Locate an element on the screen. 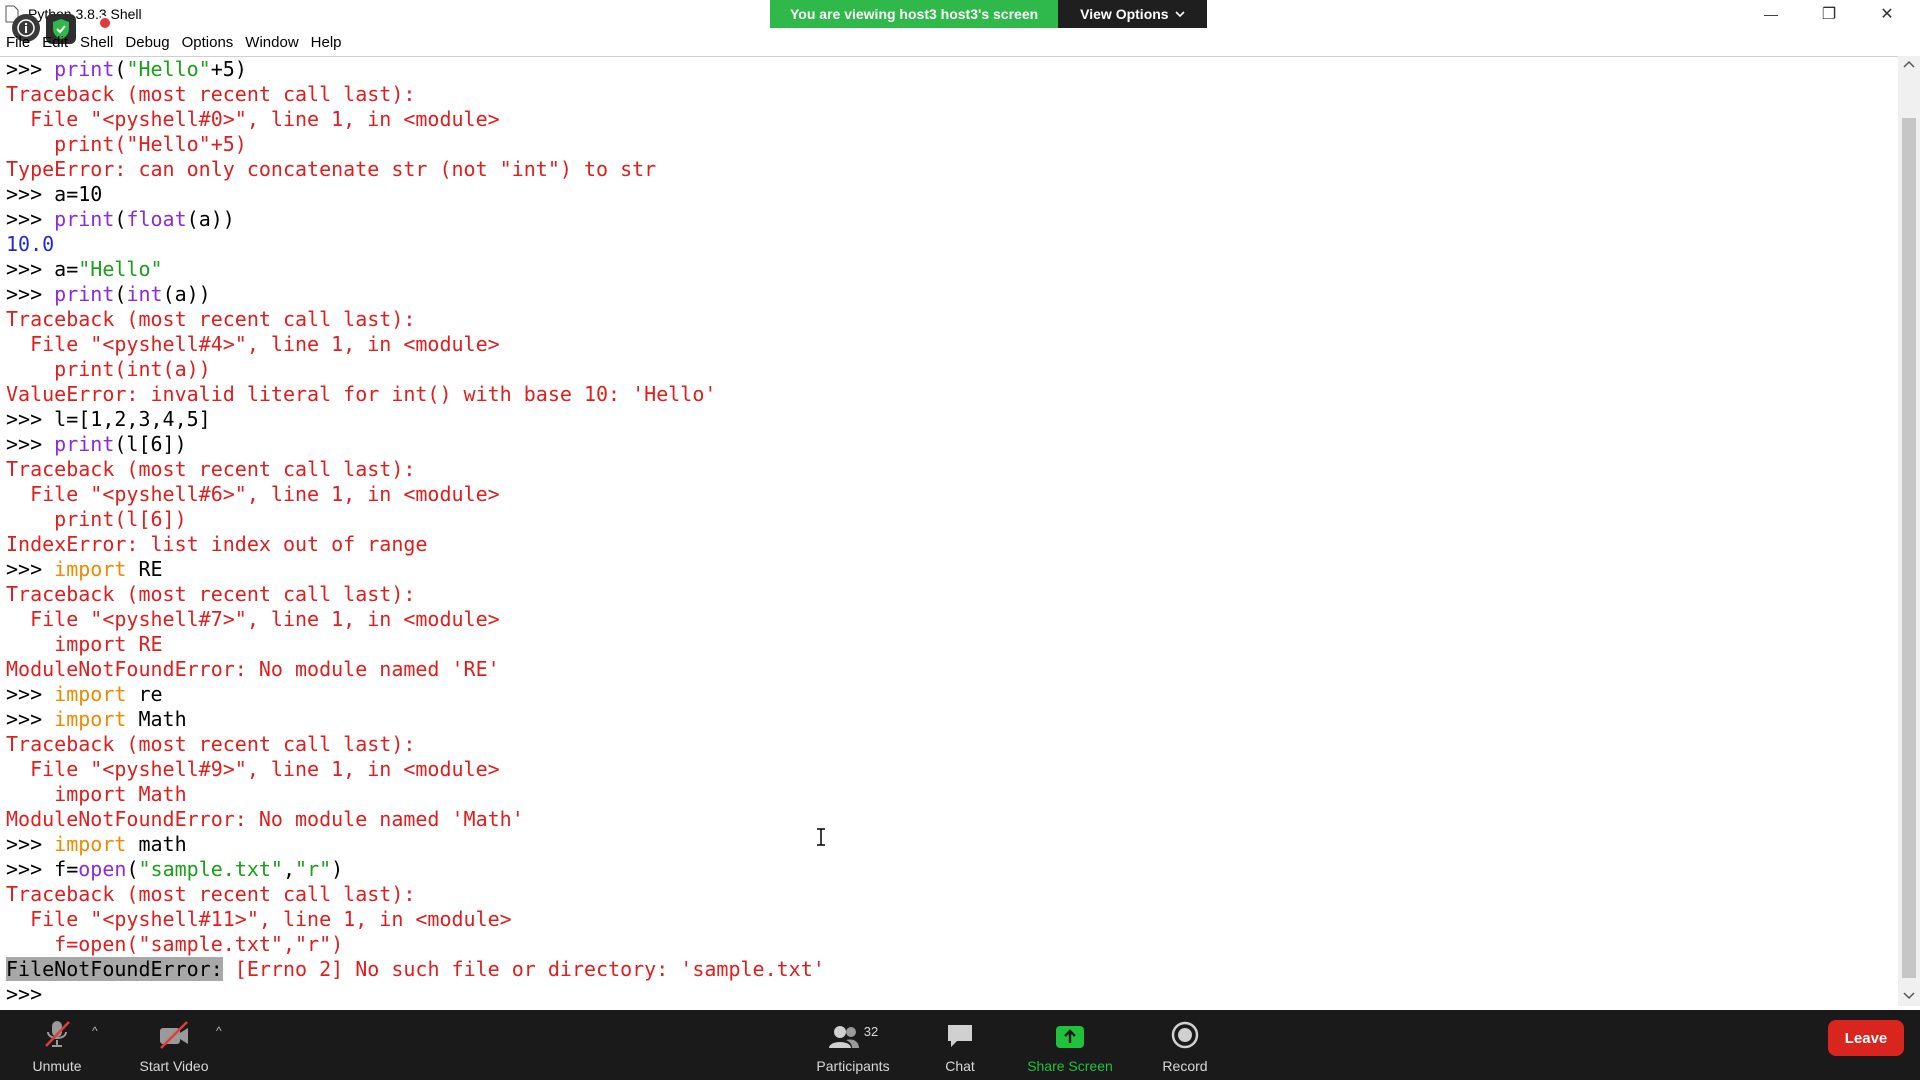 The height and width of the screenshot is (1080, 1920). shell-text-segment: 10.0 is located at coordinates (30, 244).